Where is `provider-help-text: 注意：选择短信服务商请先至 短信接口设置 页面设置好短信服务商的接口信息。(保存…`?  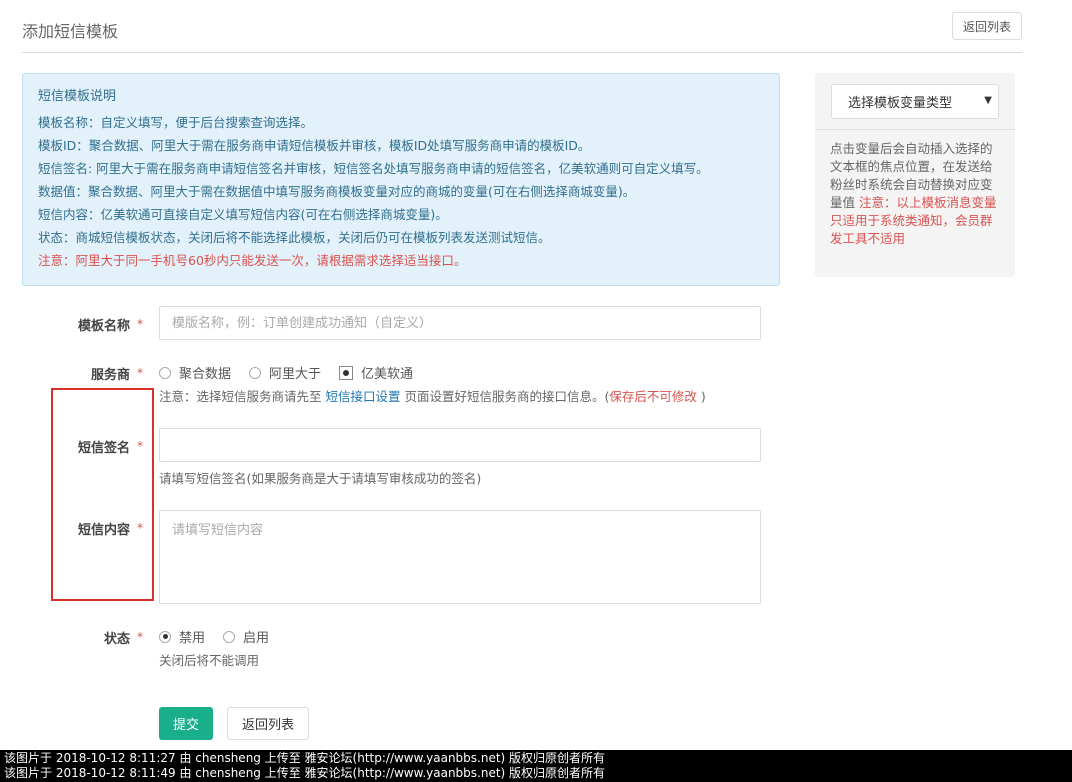 provider-help-text: 注意：选择短信服务商请先至 短信接口设置 页面设置好短信服务商的接口信息。(保存… is located at coordinates (432, 395).